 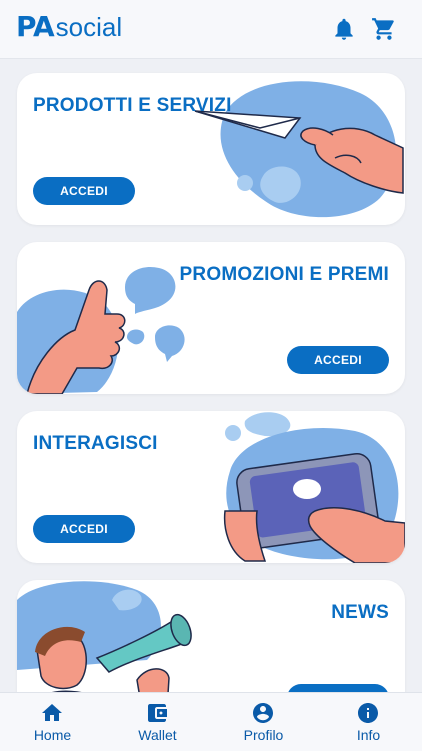 I want to click on card-title: NEWS, so click(x=360, y=612).